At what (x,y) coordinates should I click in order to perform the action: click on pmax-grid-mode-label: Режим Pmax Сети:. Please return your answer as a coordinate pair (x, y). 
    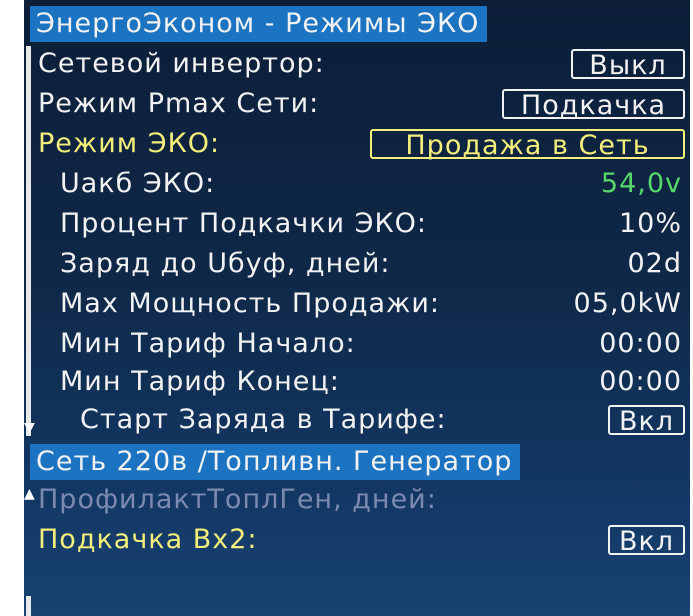
    Looking at the image, I should click on (179, 103).